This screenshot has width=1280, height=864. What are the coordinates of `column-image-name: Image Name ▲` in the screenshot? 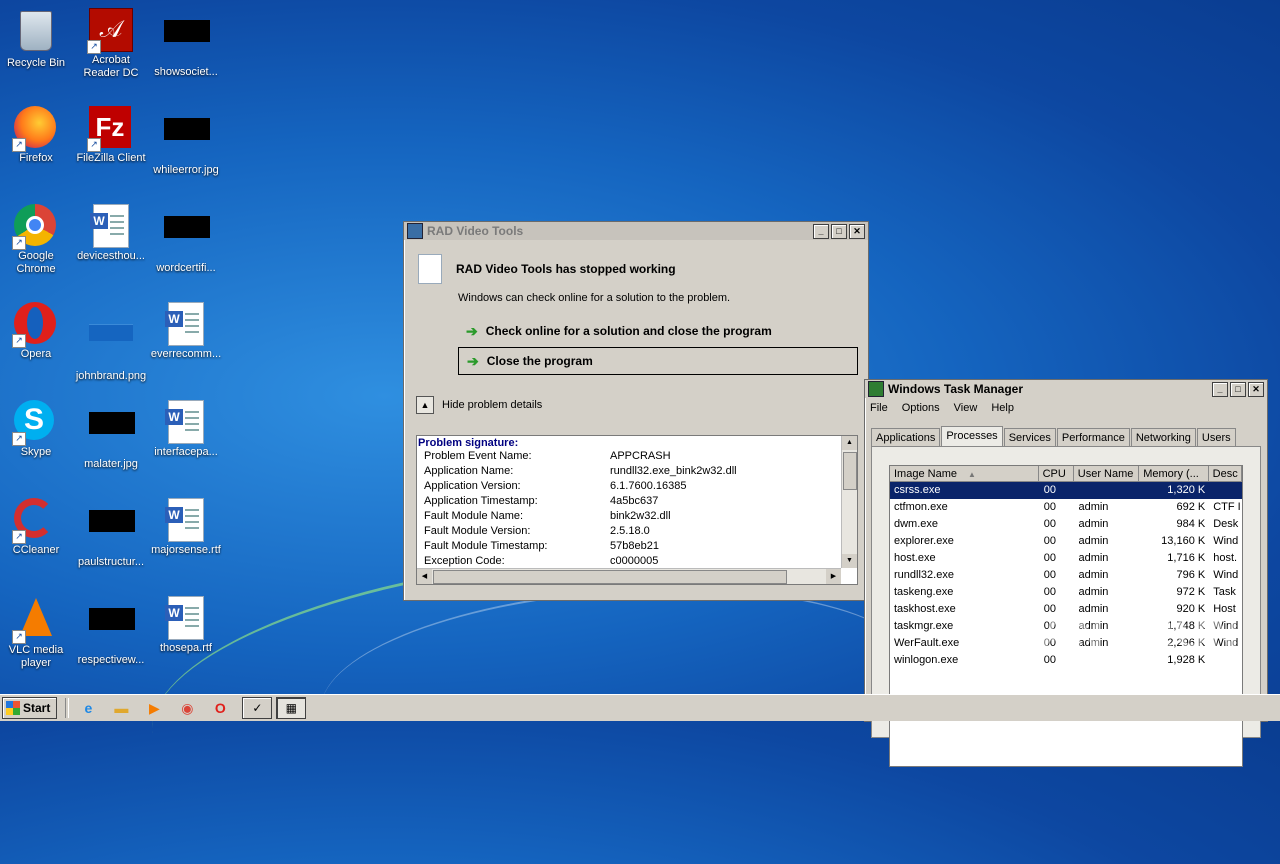 It's located at (964, 474).